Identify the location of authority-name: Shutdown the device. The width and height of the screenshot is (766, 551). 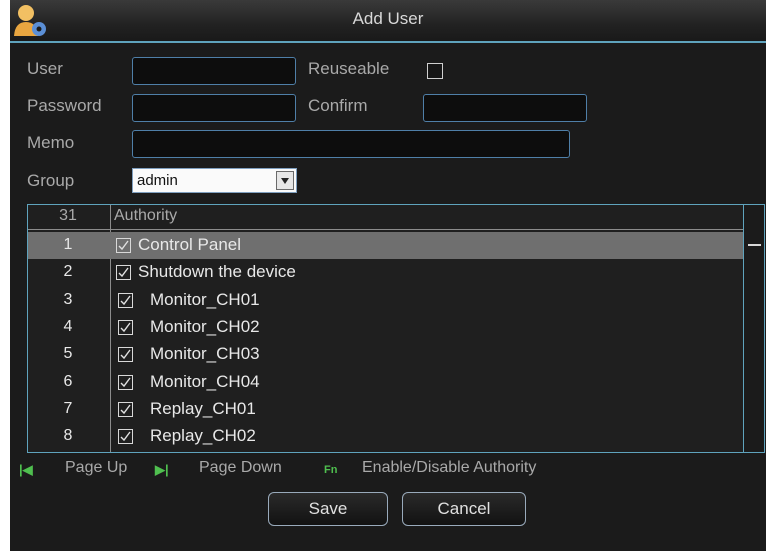
(217, 272).